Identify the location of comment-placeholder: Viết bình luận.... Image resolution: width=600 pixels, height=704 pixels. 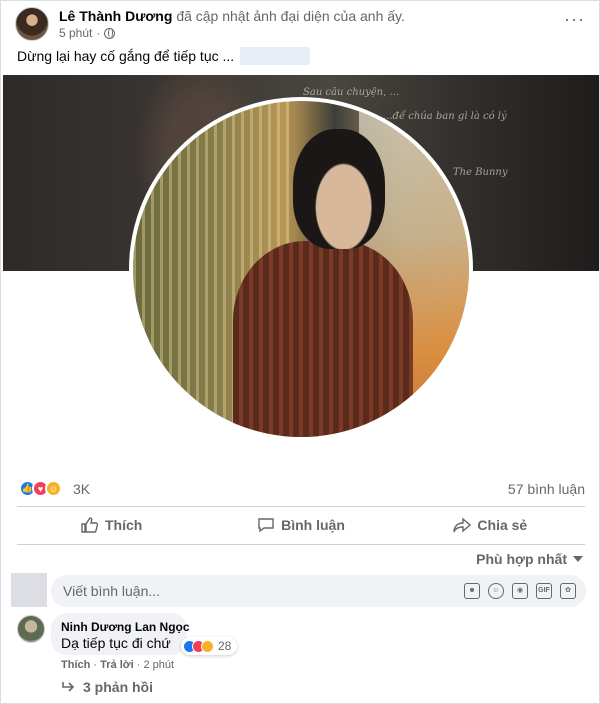
(112, 591).